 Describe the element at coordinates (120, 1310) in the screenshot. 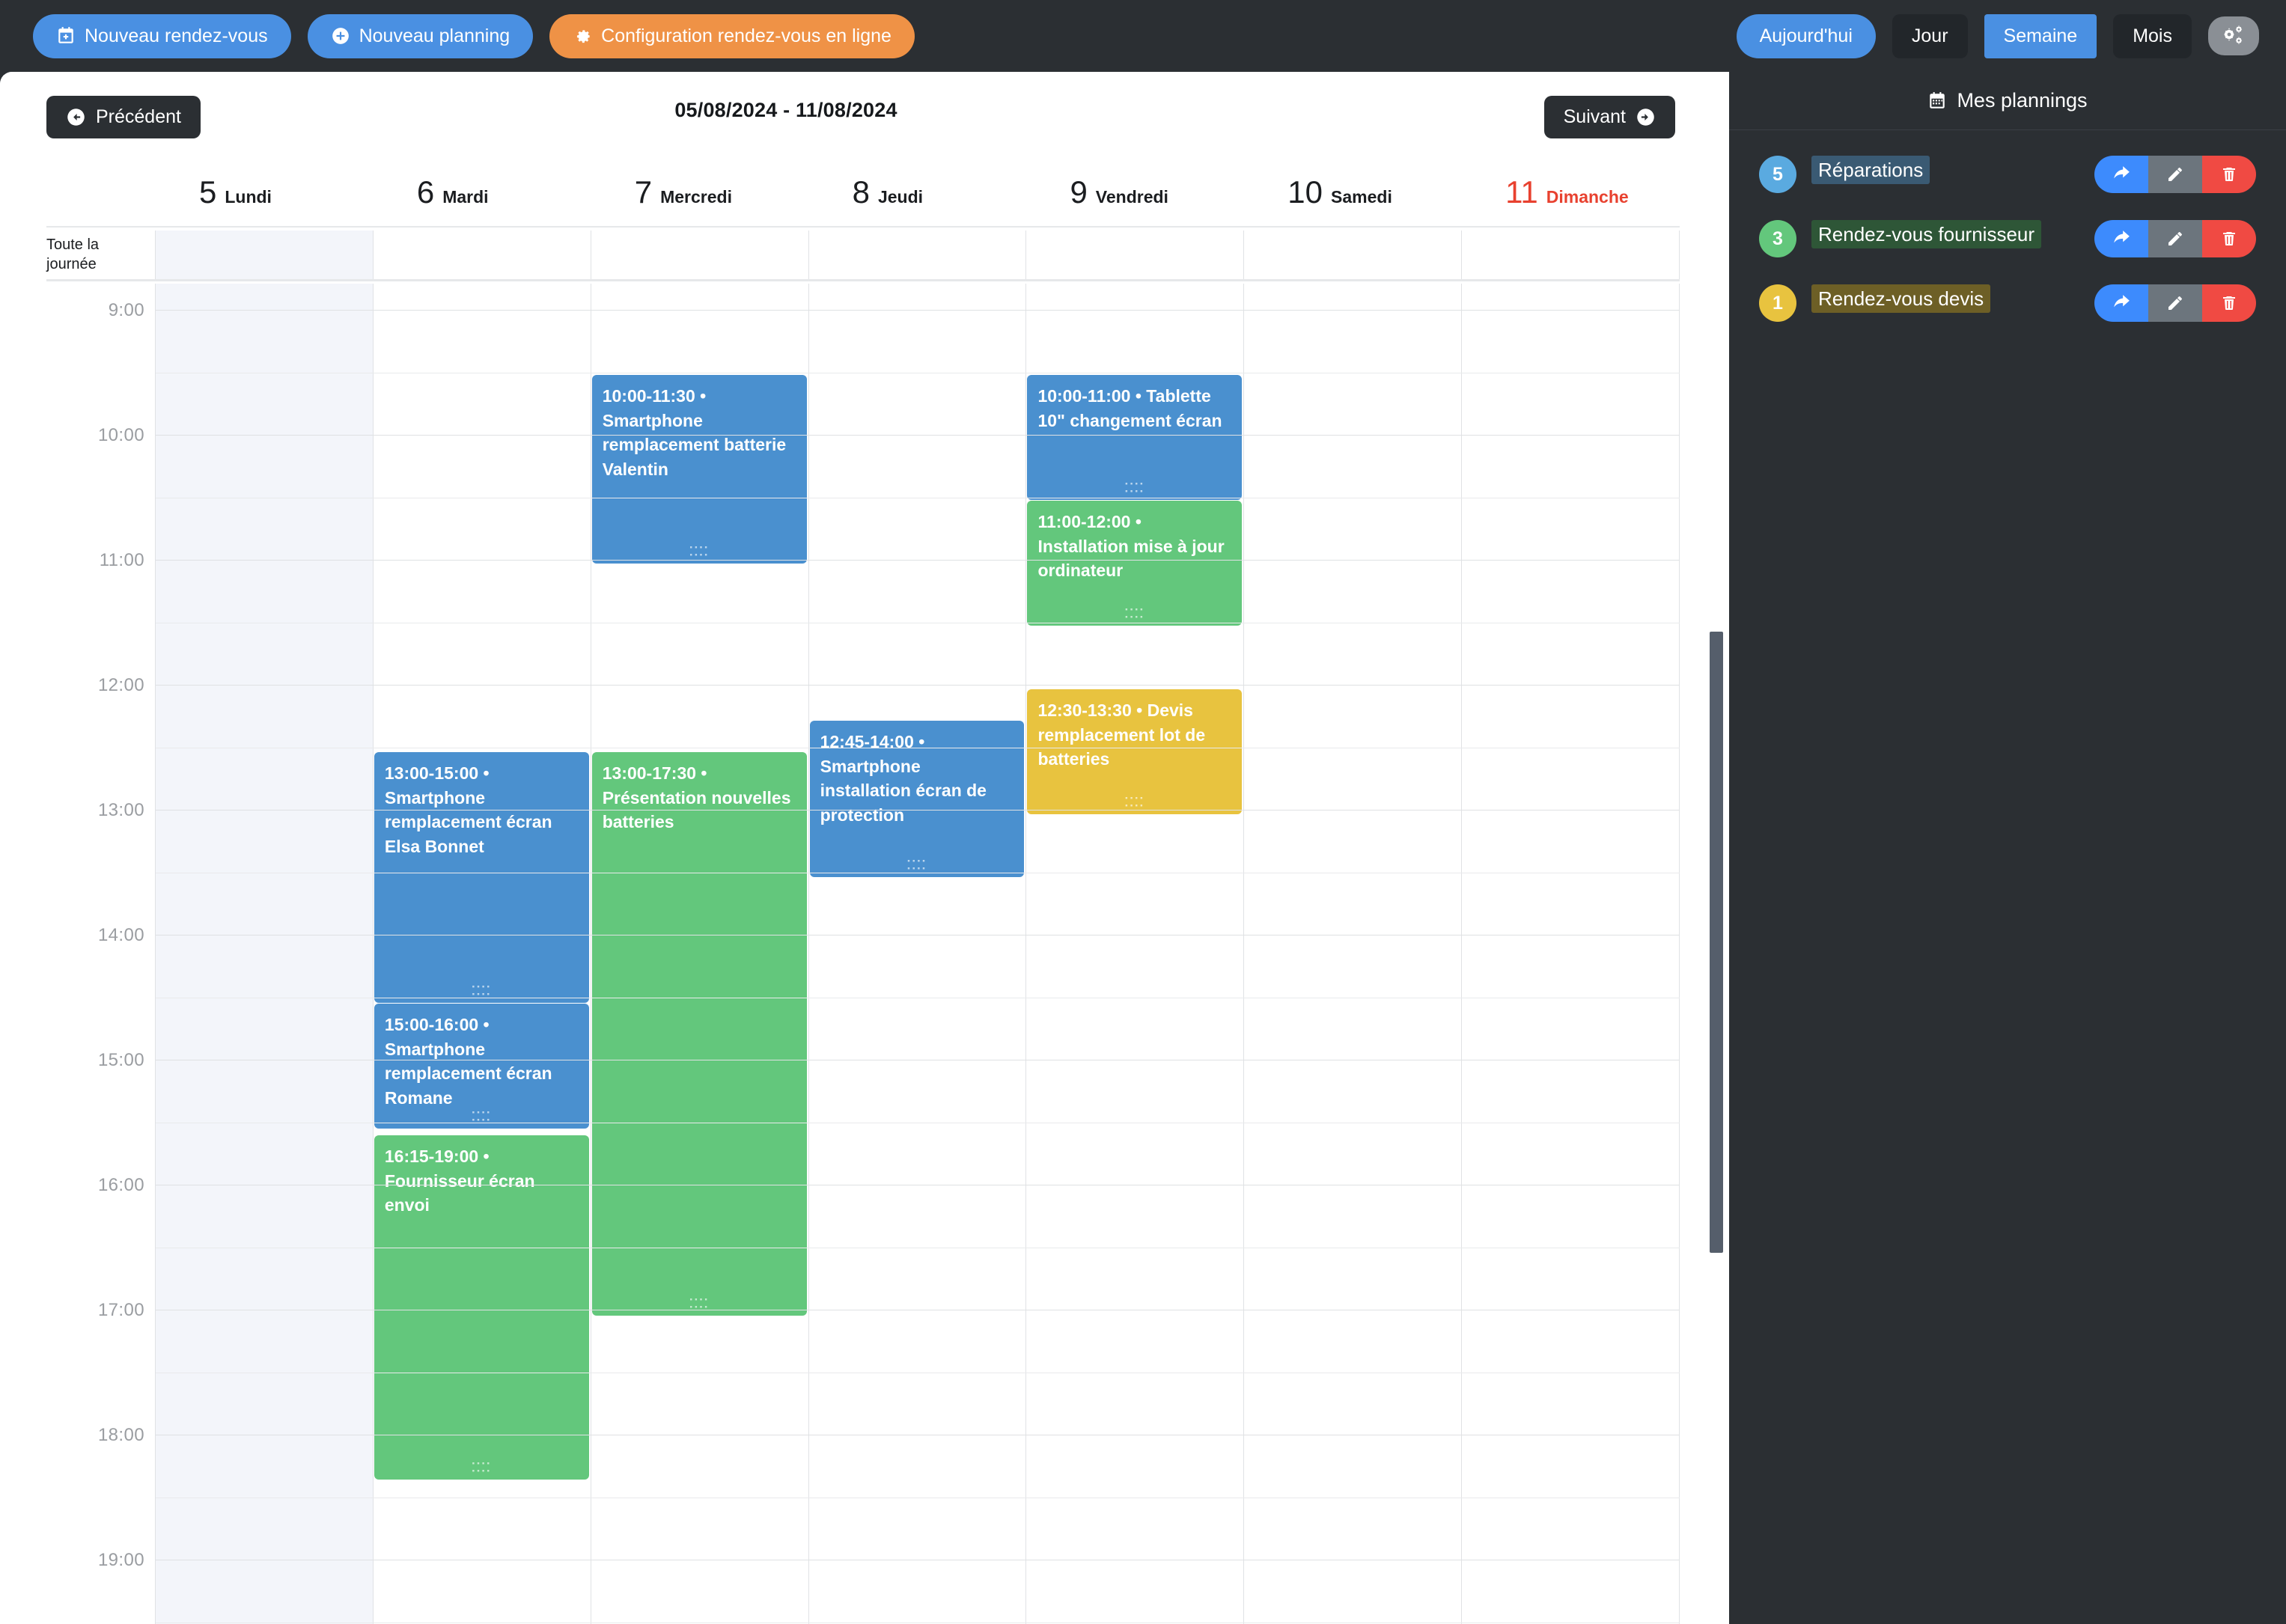

I see `hour-label: 17:00` at that location.